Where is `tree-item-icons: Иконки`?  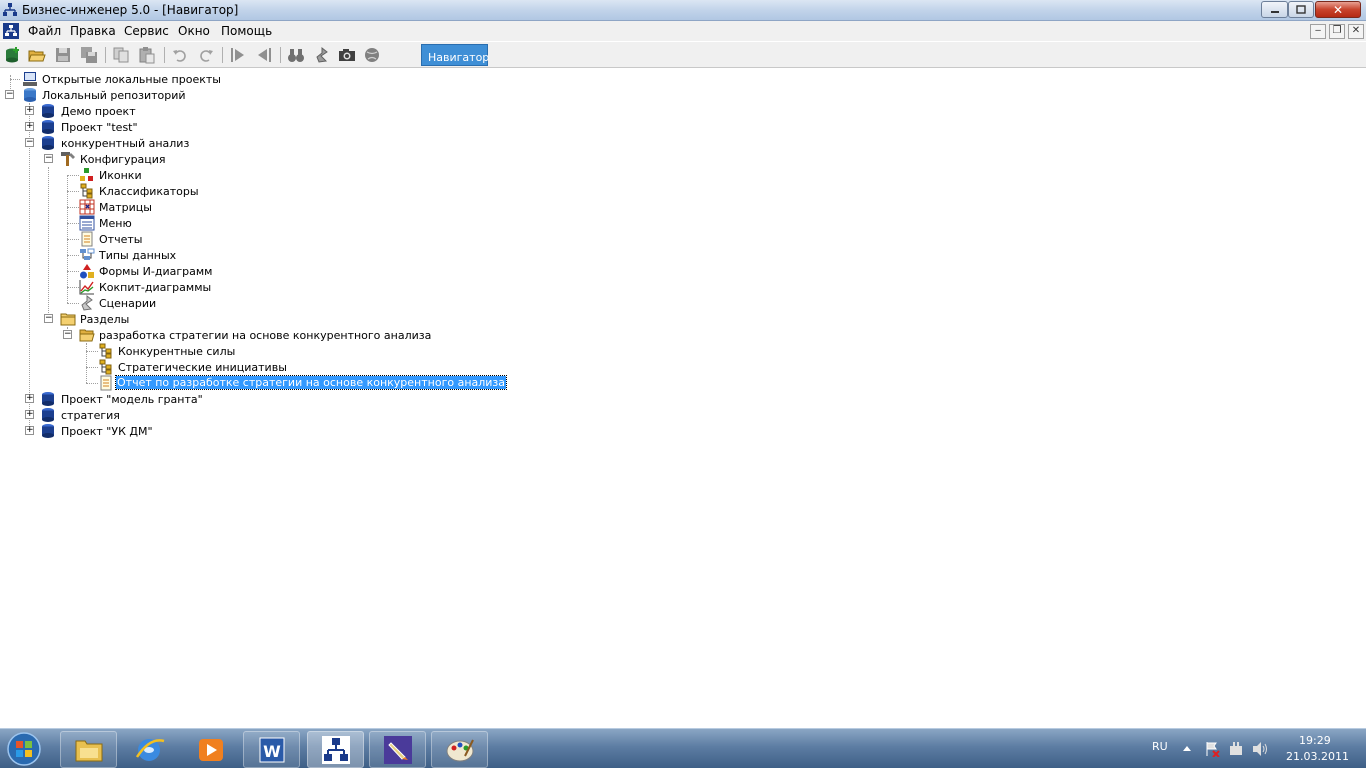 tree-item-icons: Иконки is located at coordinates (150, 175).